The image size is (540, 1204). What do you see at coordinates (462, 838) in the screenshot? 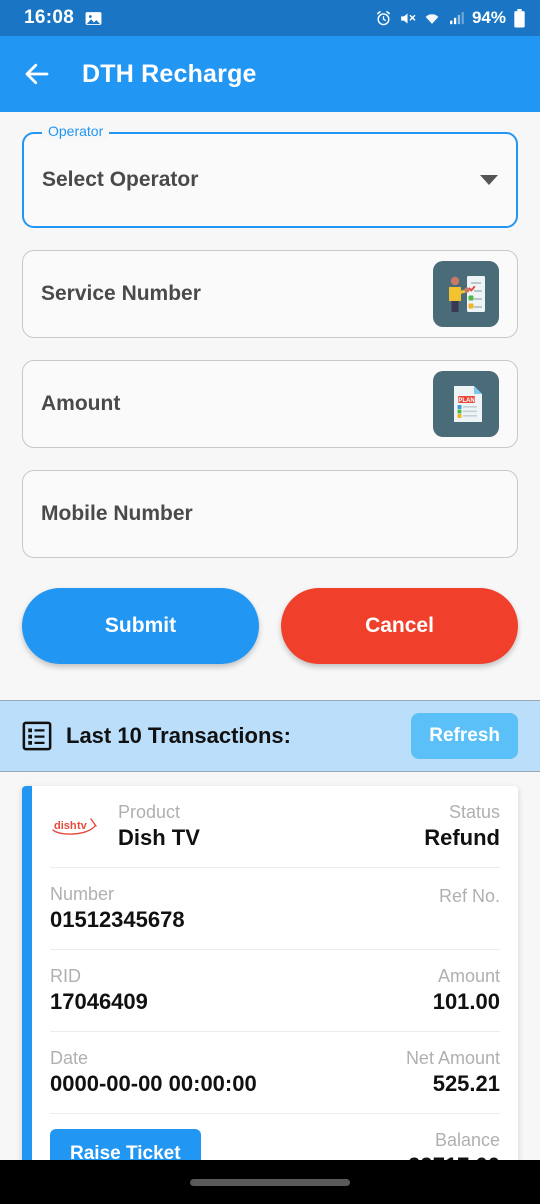
I see `status-badge: Refund` at bounding box center [462, 838].